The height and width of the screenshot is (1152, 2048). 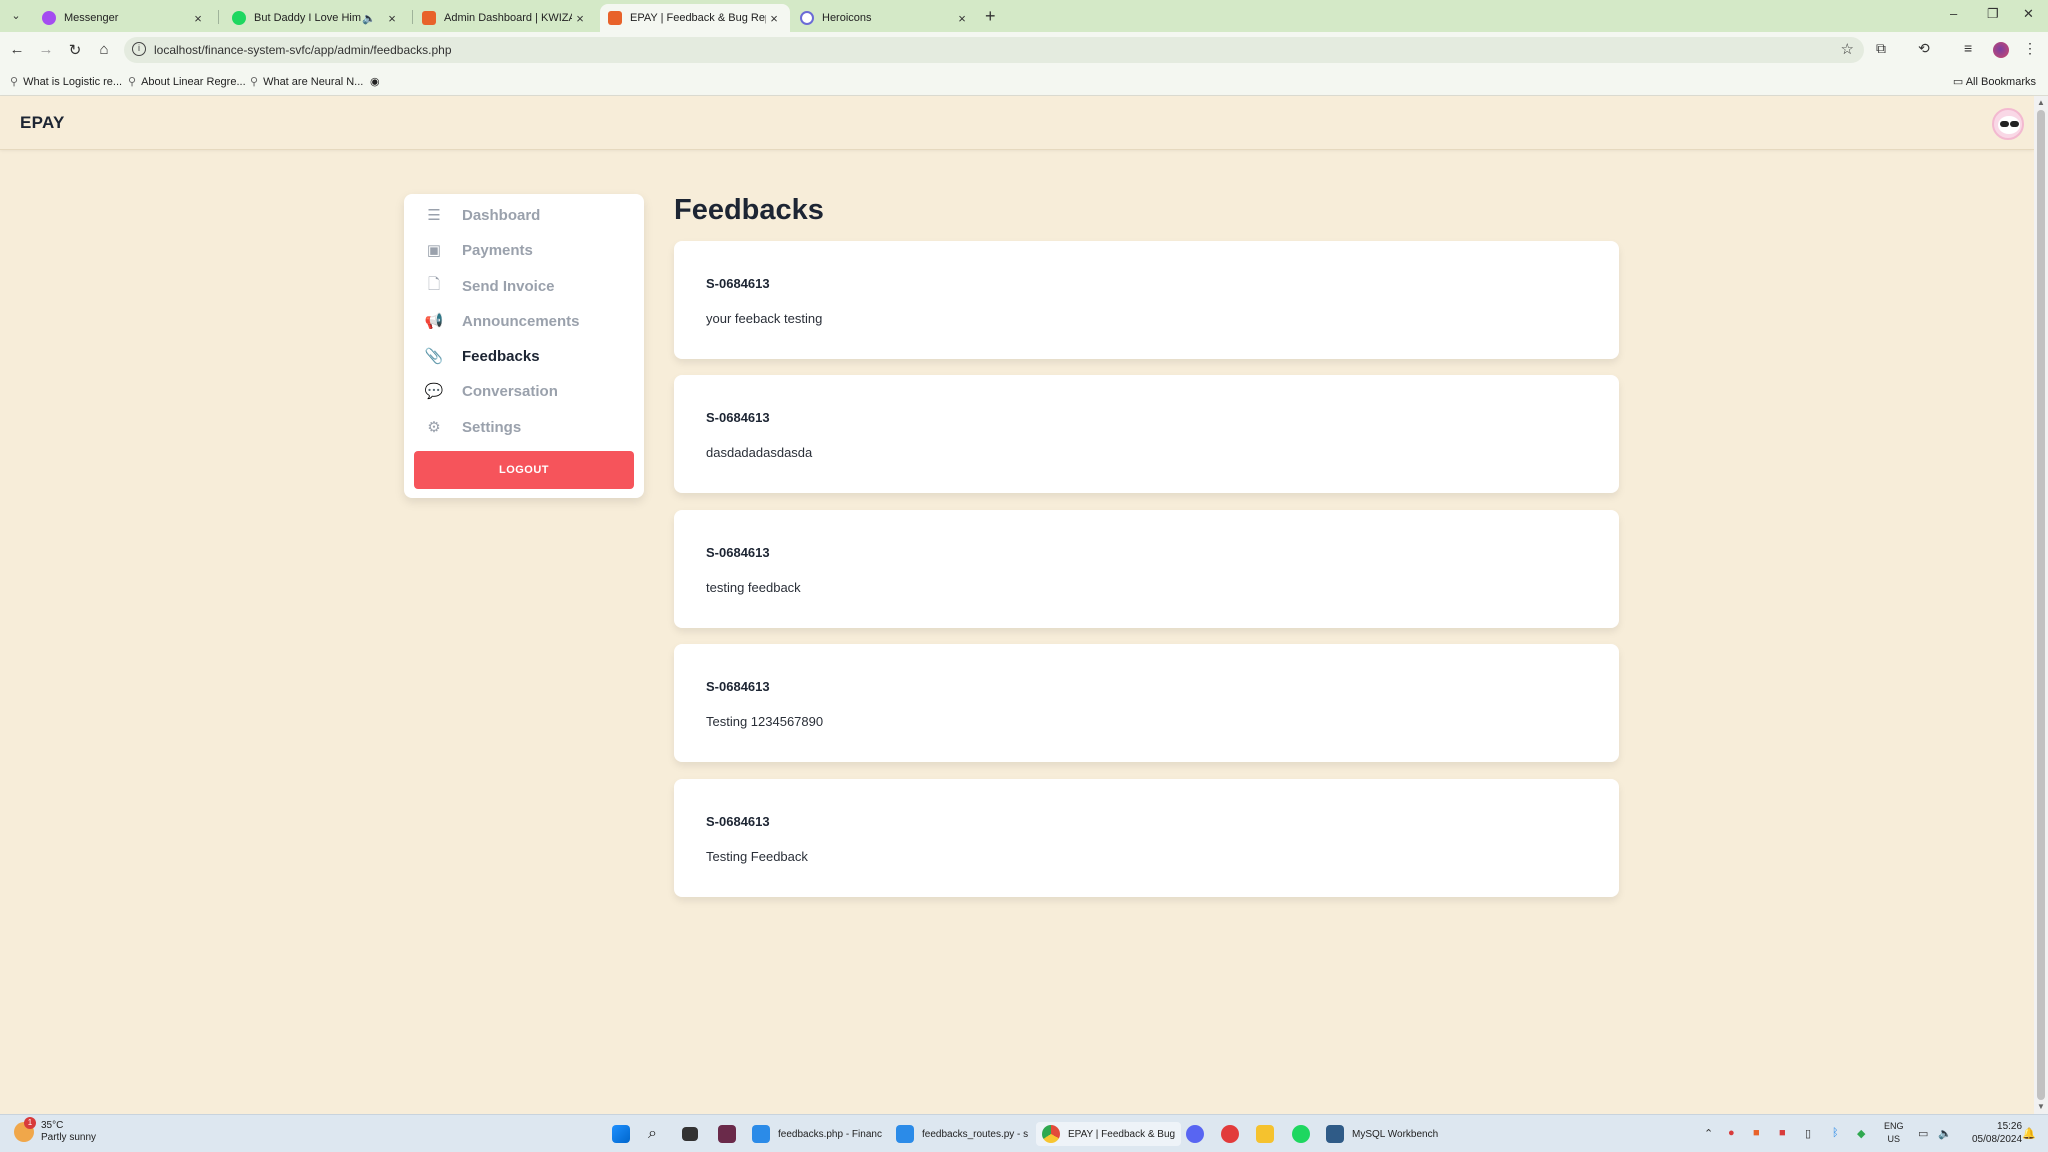 What do you see at coordinates (139, 49) in the screenshot?
I see `site-info-icon: i` at bounding box center [139, 49].